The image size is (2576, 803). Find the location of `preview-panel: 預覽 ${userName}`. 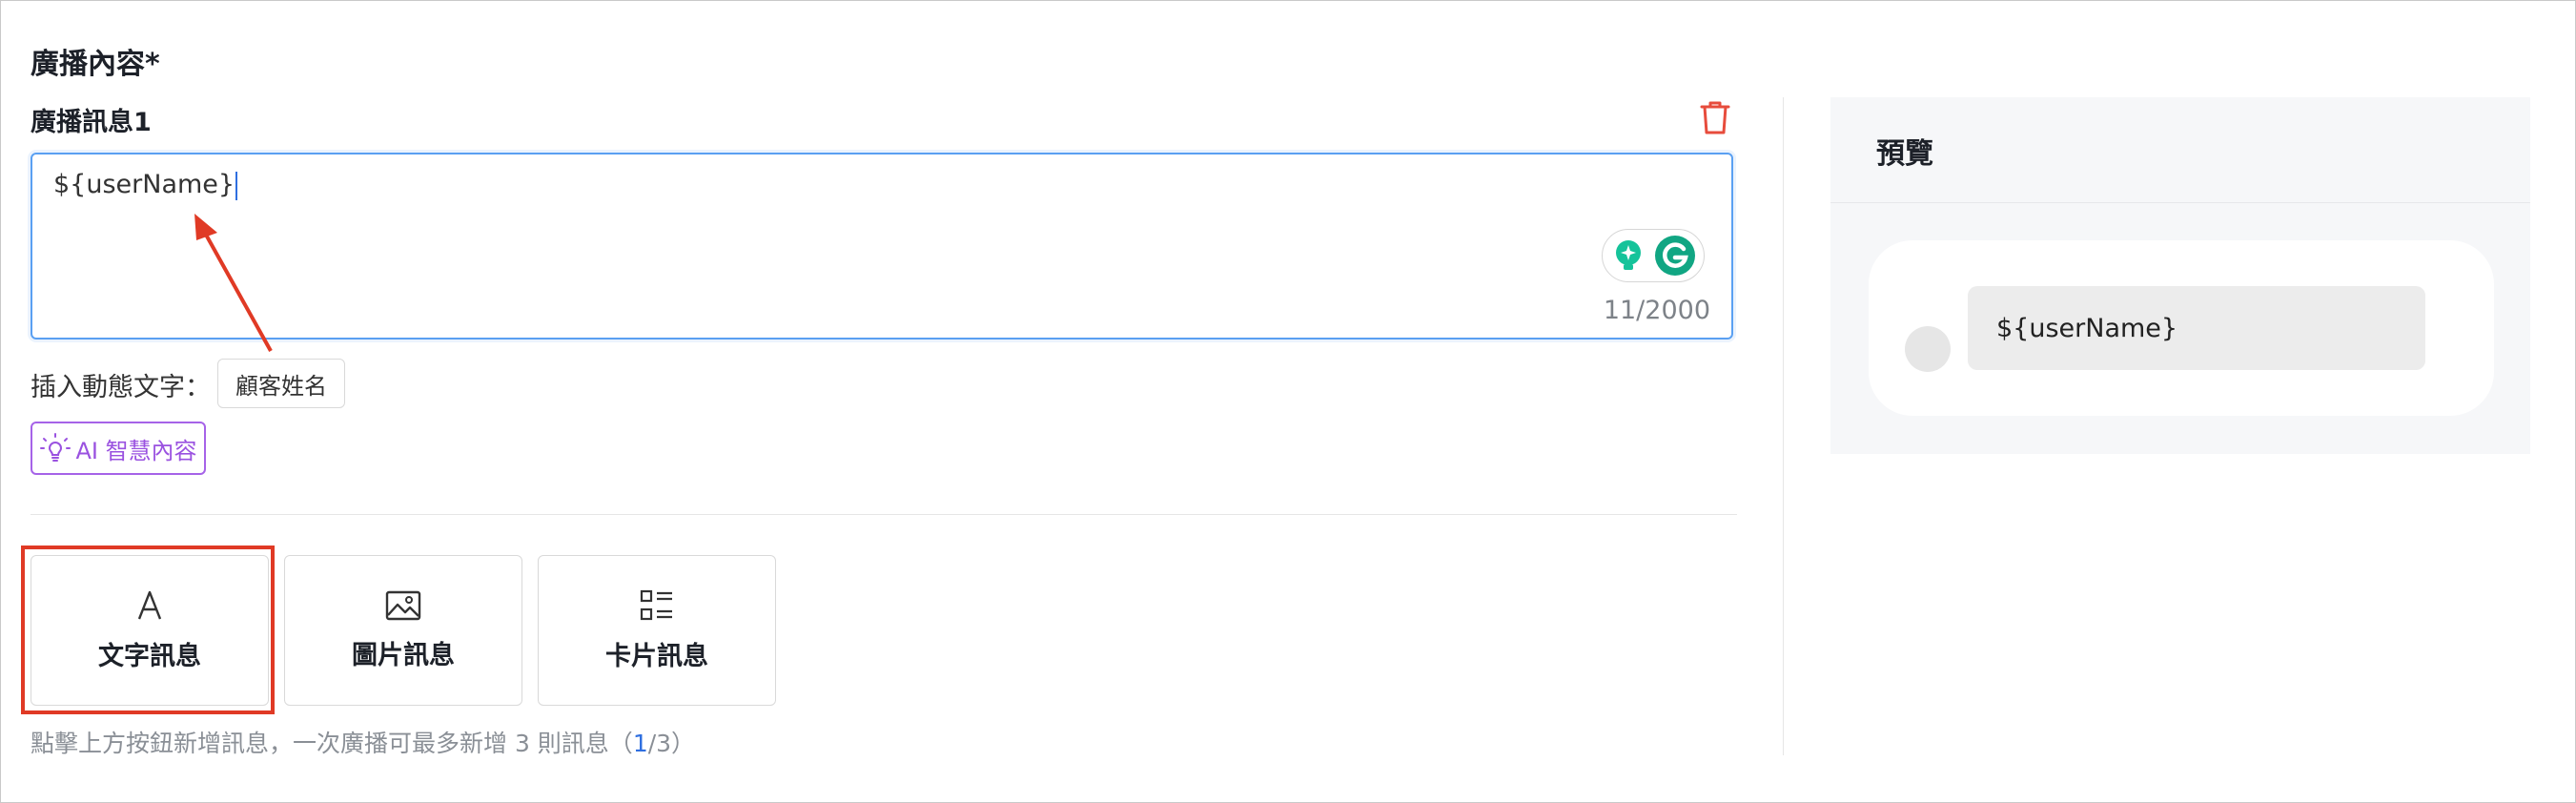

preview-panel: 預覽 ${userName} is located at coordinates (2180, 275).